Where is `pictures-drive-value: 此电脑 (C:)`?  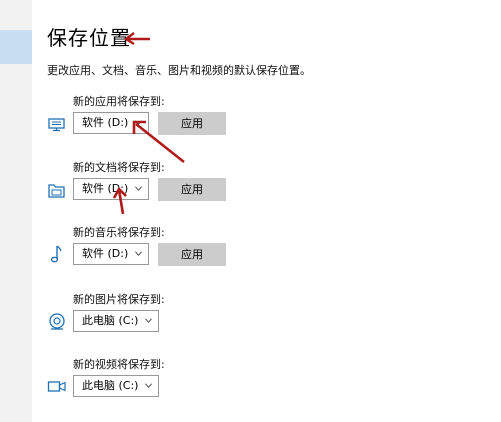
pictures-drive-value: 此电脑 (C:) is located at coordinates (110, 320).